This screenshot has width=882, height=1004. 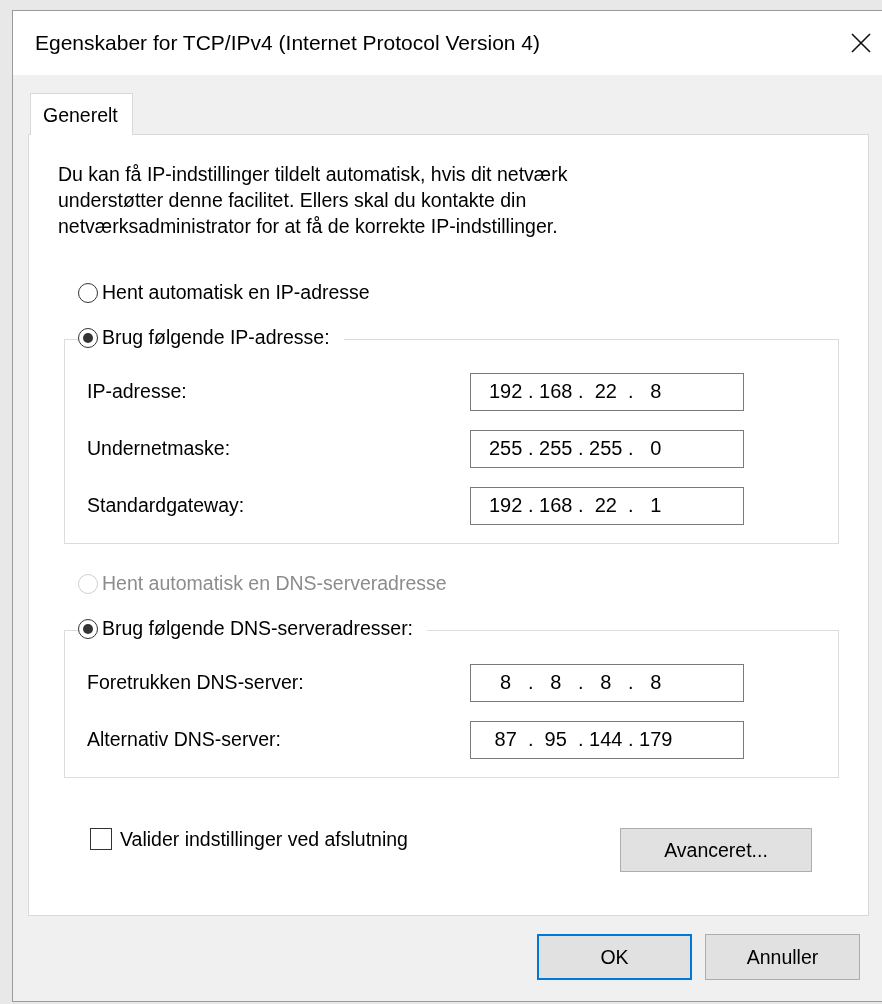 I want to click on field-label: Undernetmaske:, so click(x=159, y=448).